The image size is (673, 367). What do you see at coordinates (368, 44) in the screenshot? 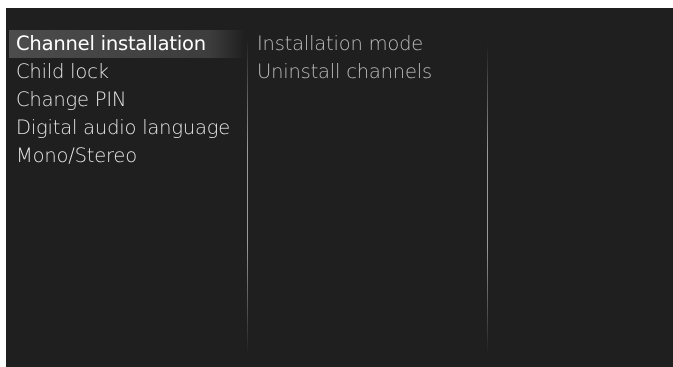
I see `submenu-item-installation-mode: Installation mode` at bounding box center [368, 44].